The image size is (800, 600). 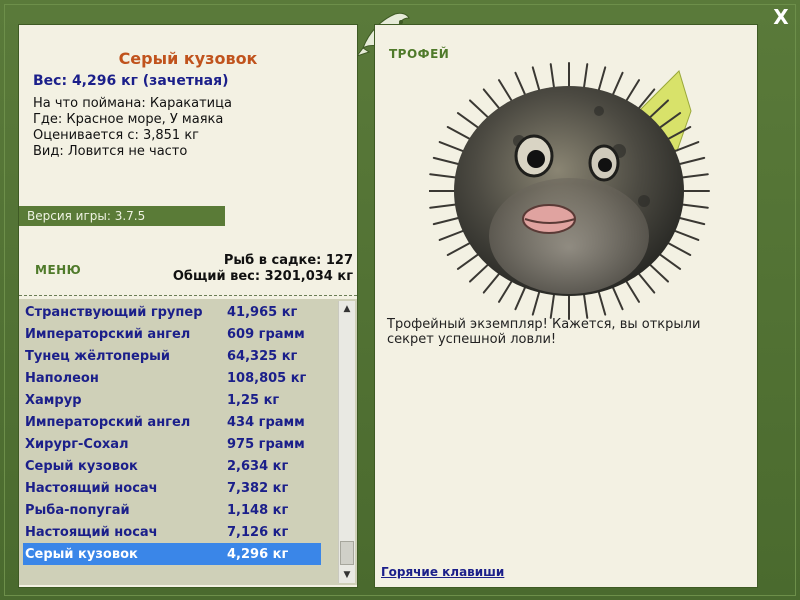 I want to click on catch-item-name: Странствующий групер, so click(x=114, y=312).